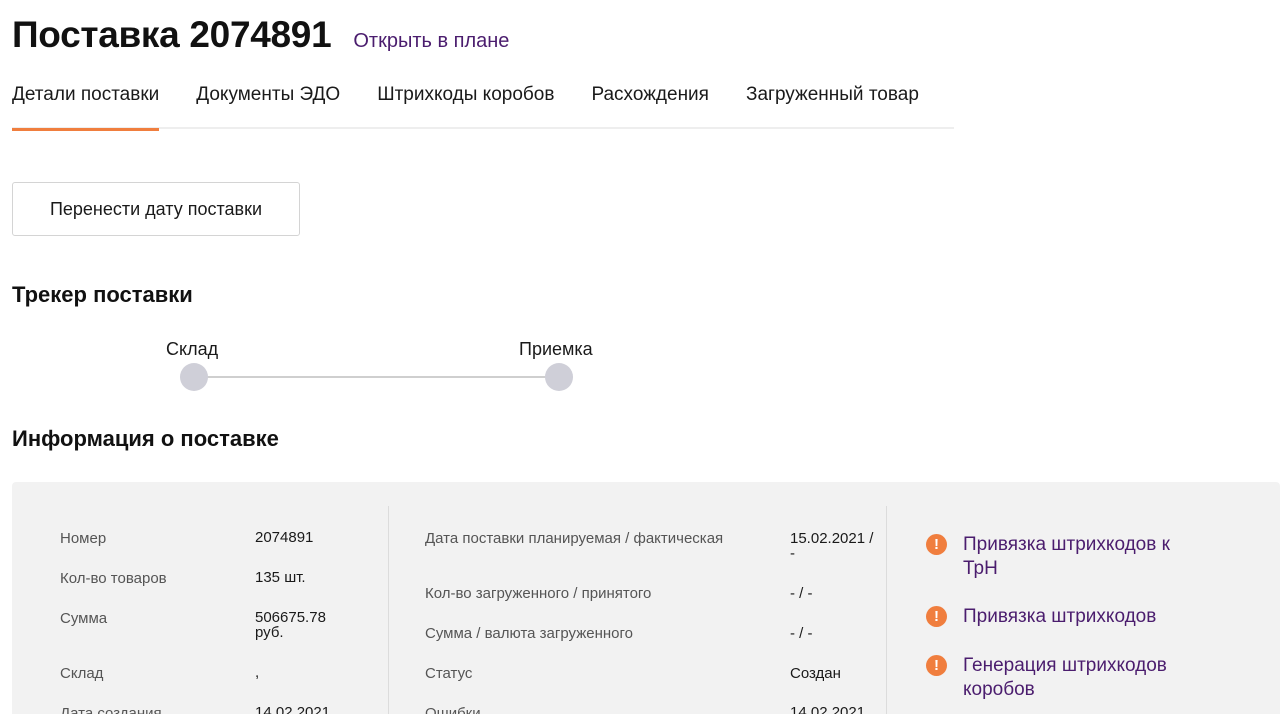 The image size is (1280, 714). I want to click on tab-loaded-goods: Загруженный товар, so click(832, 106).